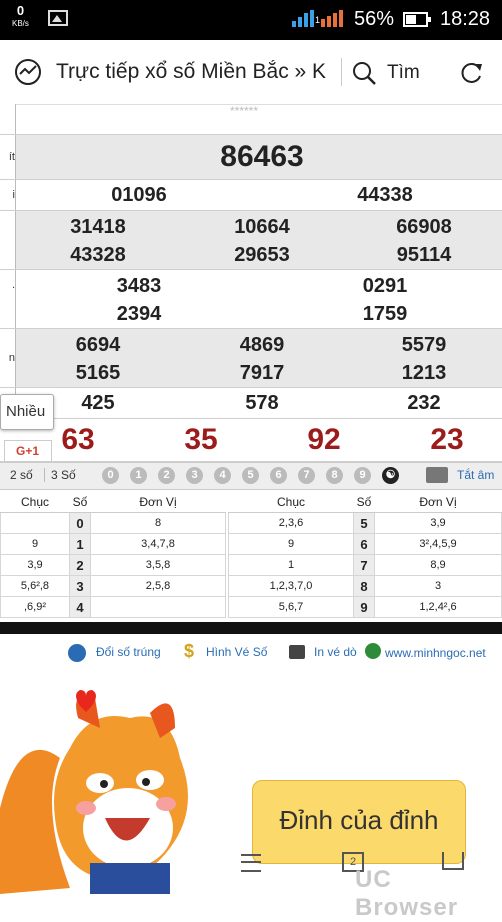 This screenshot has width=502, height=922. Describe the element at coordinates (244, 111) in the screenshot. I see `top-partial-text: ******` at that location.